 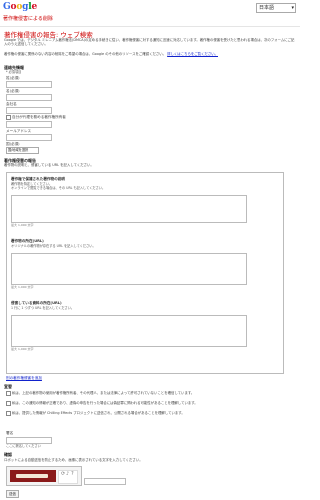 I want to click on details-link: 詳しくはこちらをご覧ください。, so click(x=192, y=54).